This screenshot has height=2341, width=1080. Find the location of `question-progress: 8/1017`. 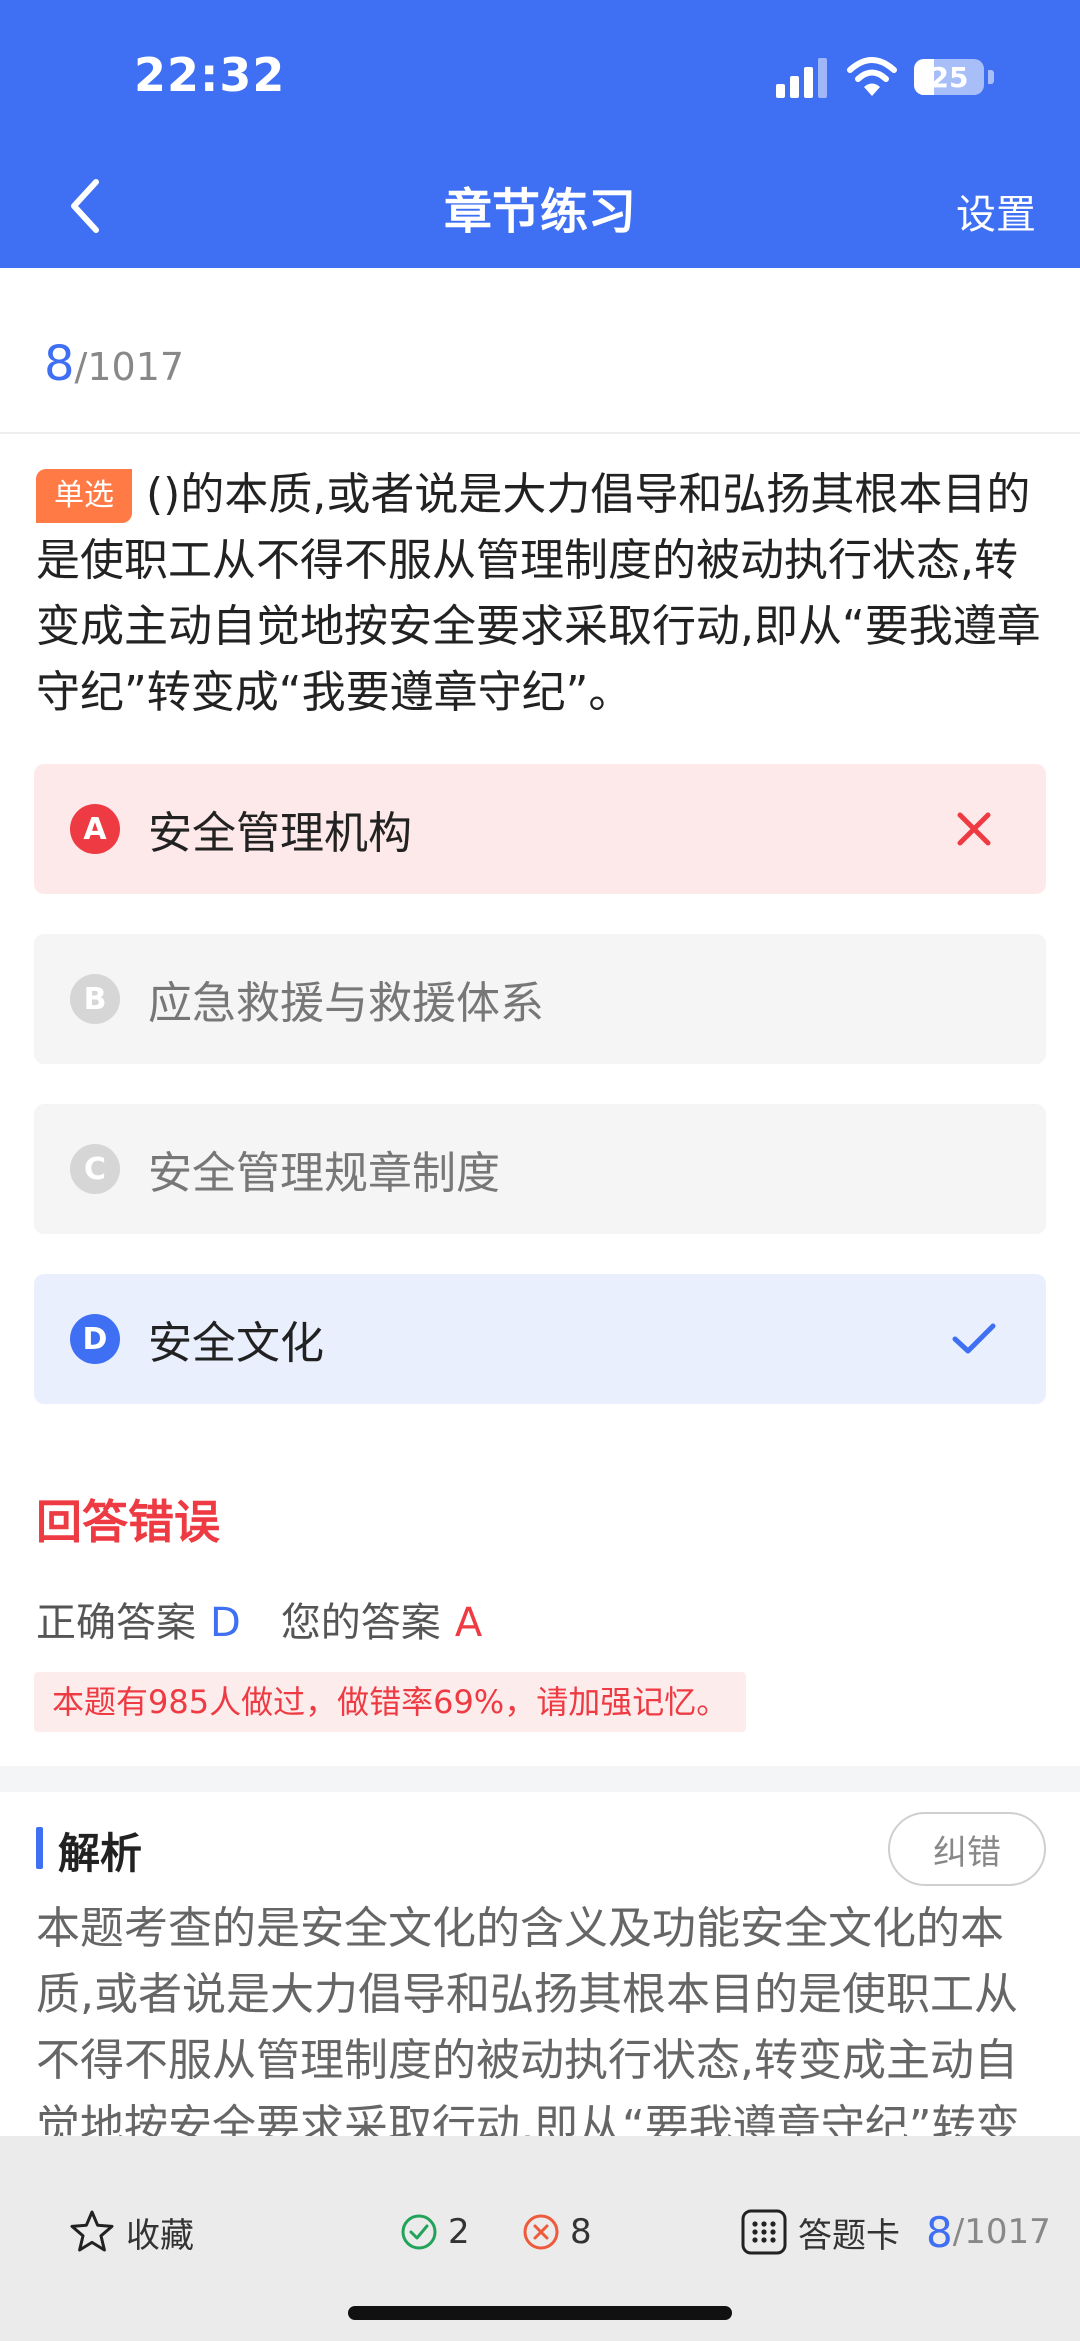

question-progress: 8/1017 is located at coordinates (114, 364).